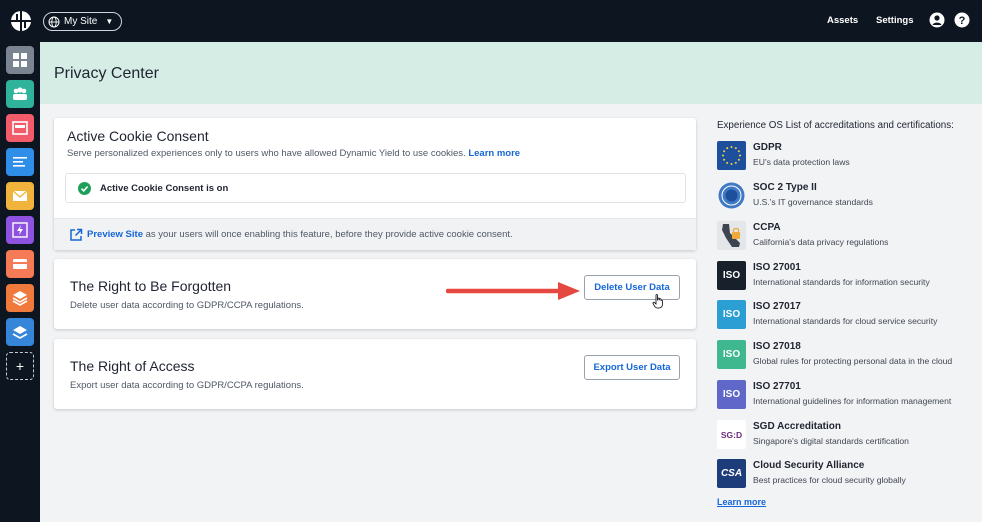 The image size is (982, 522). Describe the element at coordinates (785, 187) in the screenshot. I see `accreditation-name: SOC 2 Type II` at that location.